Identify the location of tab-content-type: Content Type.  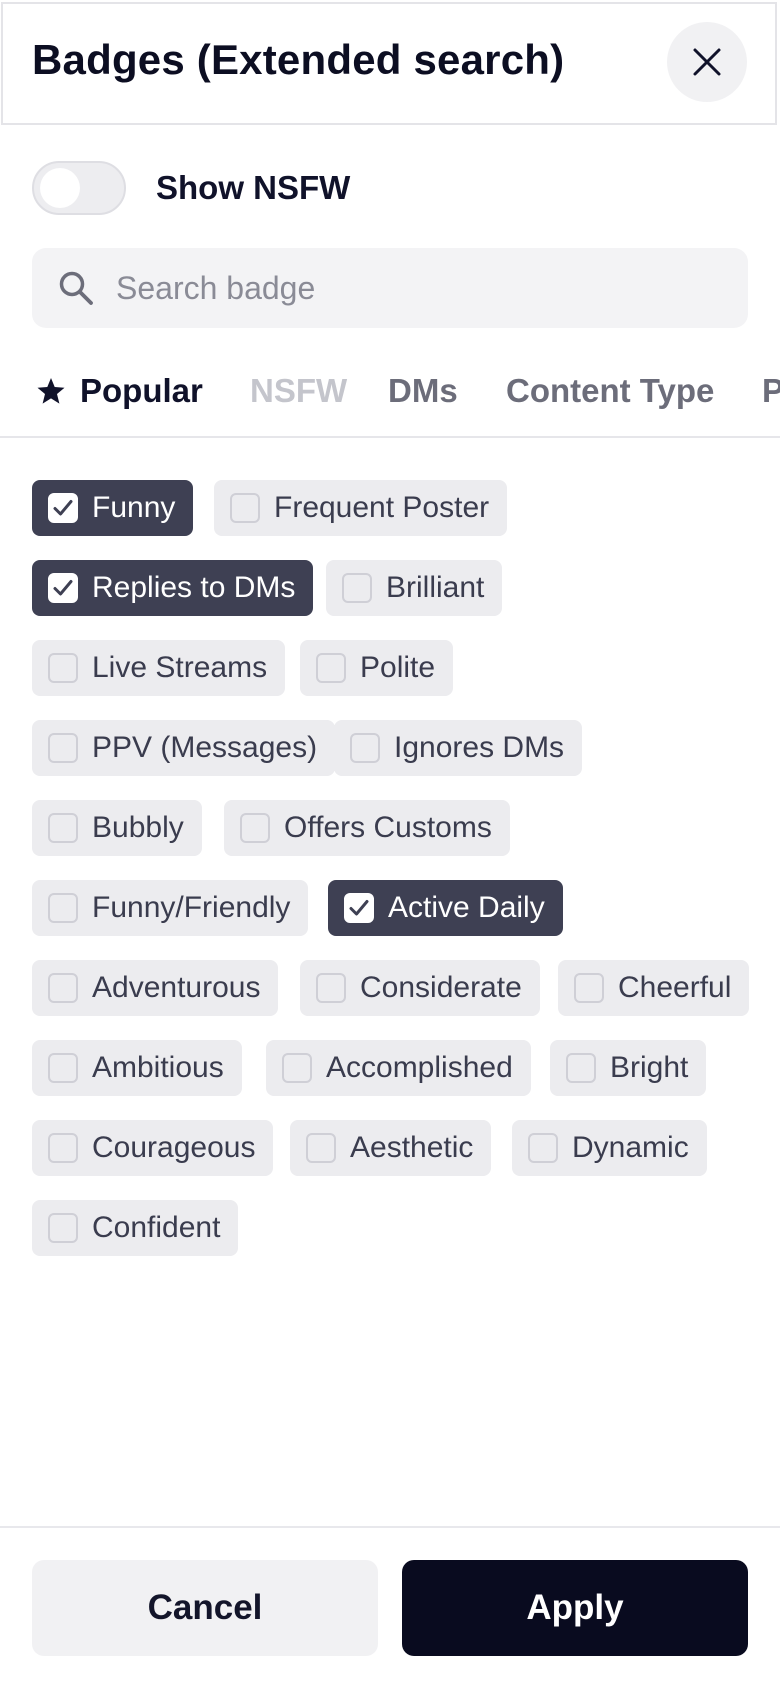
(610, 391).